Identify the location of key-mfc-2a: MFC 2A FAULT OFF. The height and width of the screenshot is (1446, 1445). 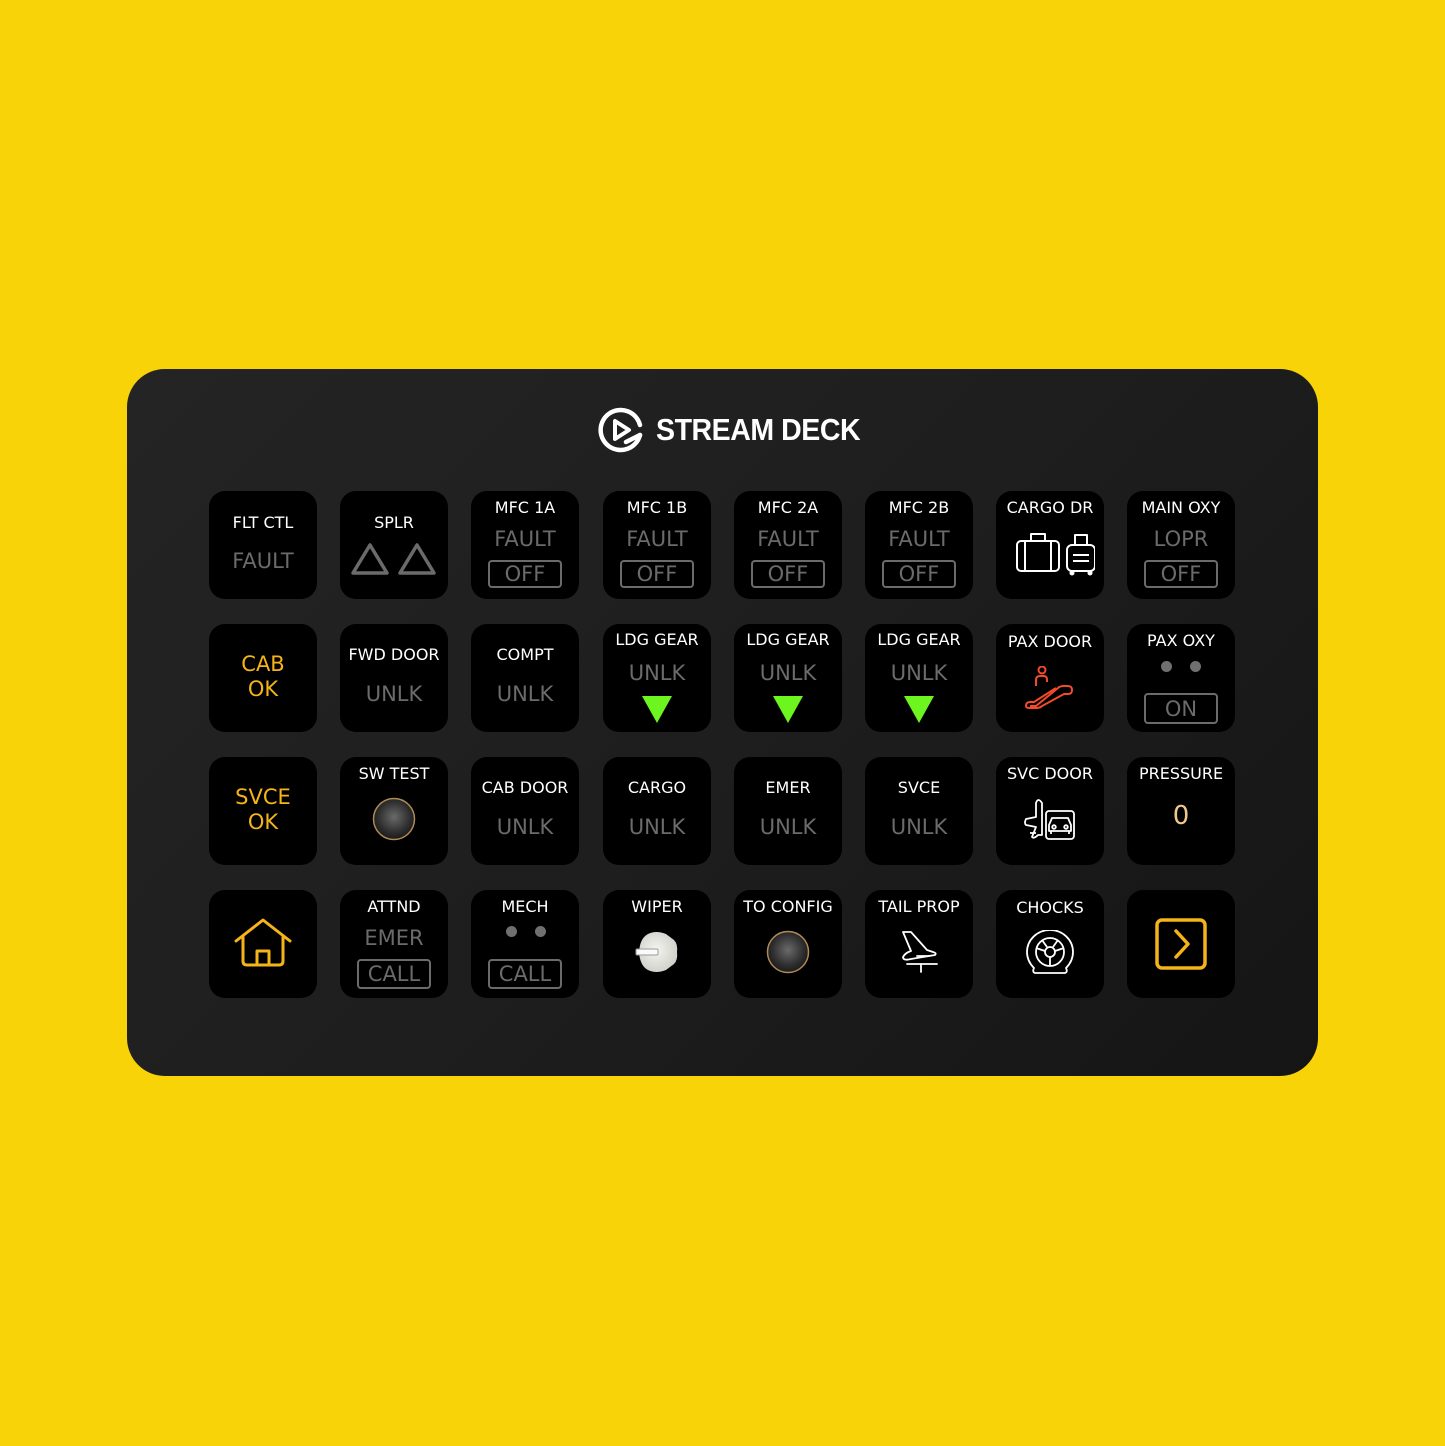
(788, 545).